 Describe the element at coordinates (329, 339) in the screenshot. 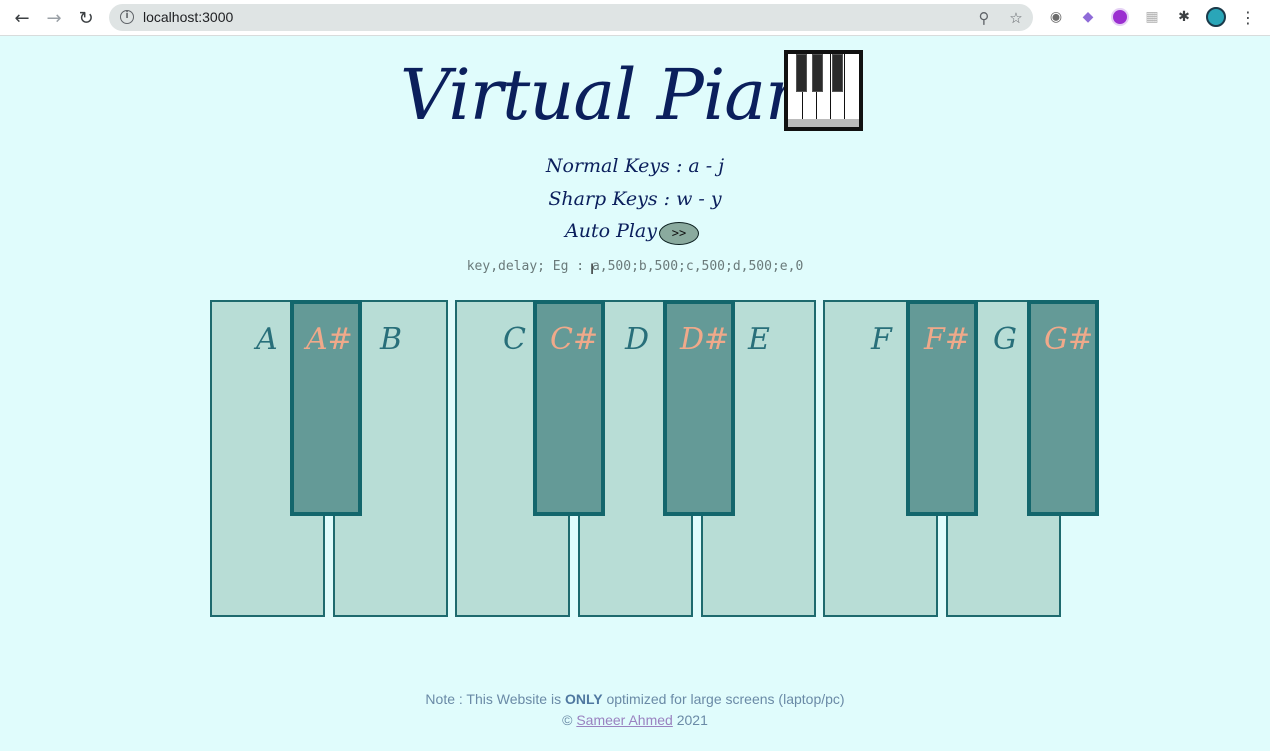

I see `key-label-a-sharp: A#` at that location.